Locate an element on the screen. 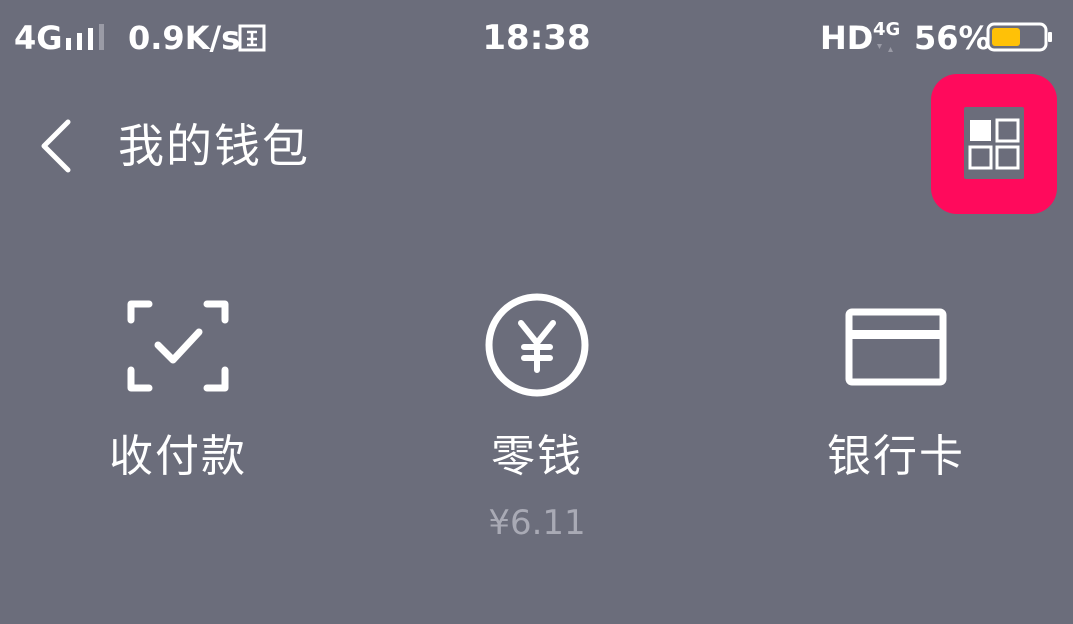 This screenshot has width=1073, height=624. receive-pay-button: 收付款 is located at coordinates (178, 415).